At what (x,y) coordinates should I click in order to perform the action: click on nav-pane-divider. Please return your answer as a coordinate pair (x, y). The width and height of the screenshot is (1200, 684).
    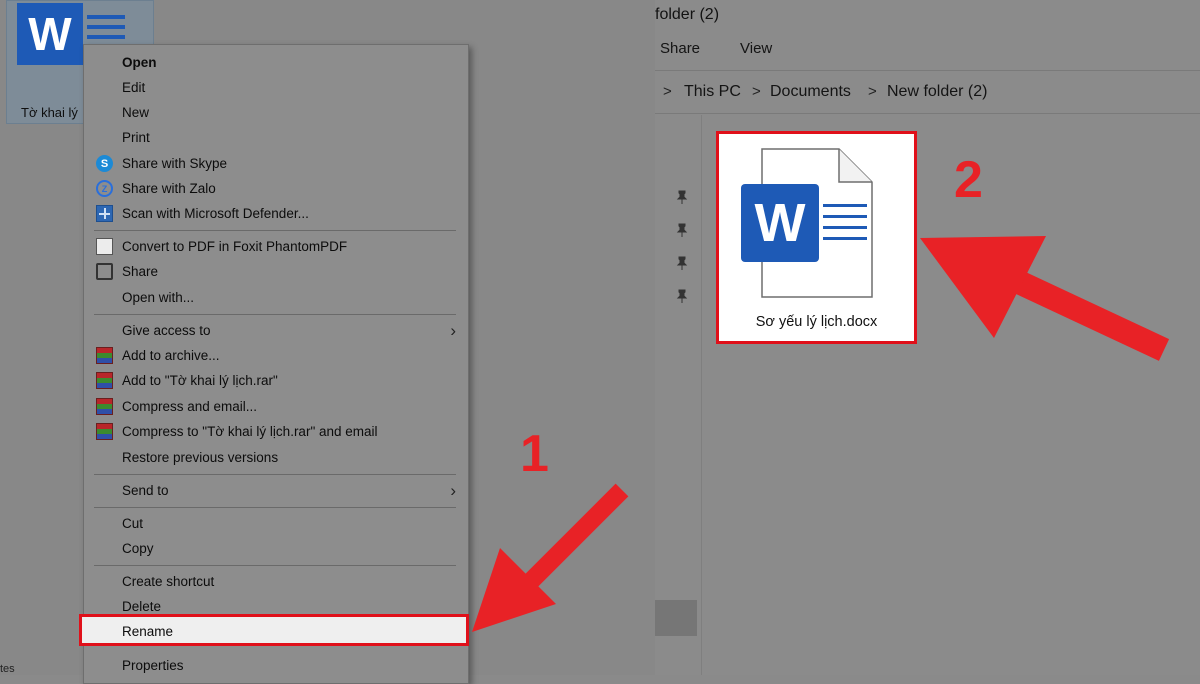
    Looking at the image, I should click on (701, 395).